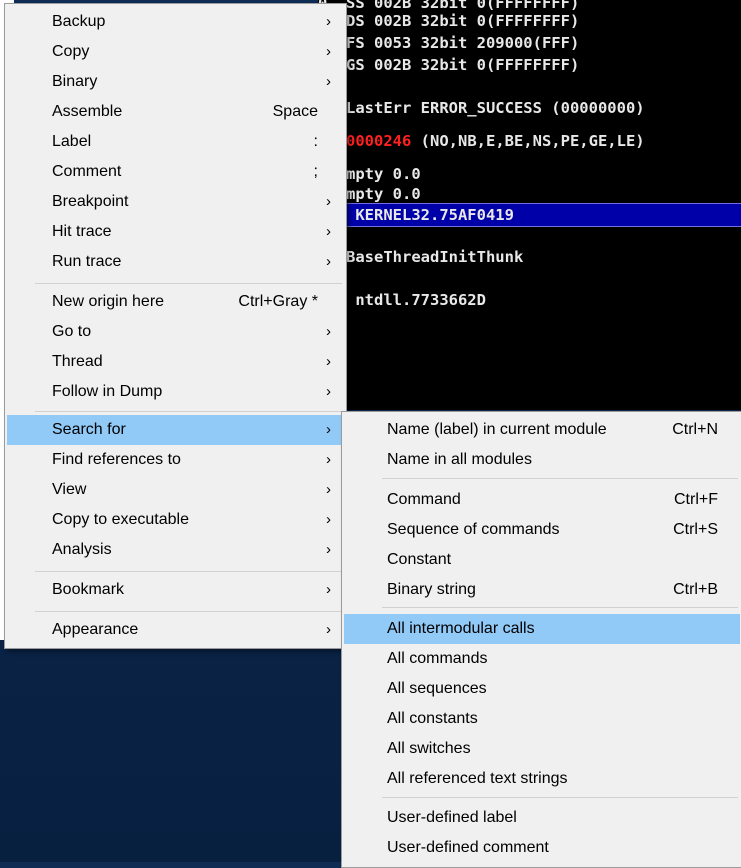  What do you see at coordinates (542, 629) in the screenshot?
I see `submenu-item-all-intermodular-calls: All intermodular calls` at bounding box center [542, 629].